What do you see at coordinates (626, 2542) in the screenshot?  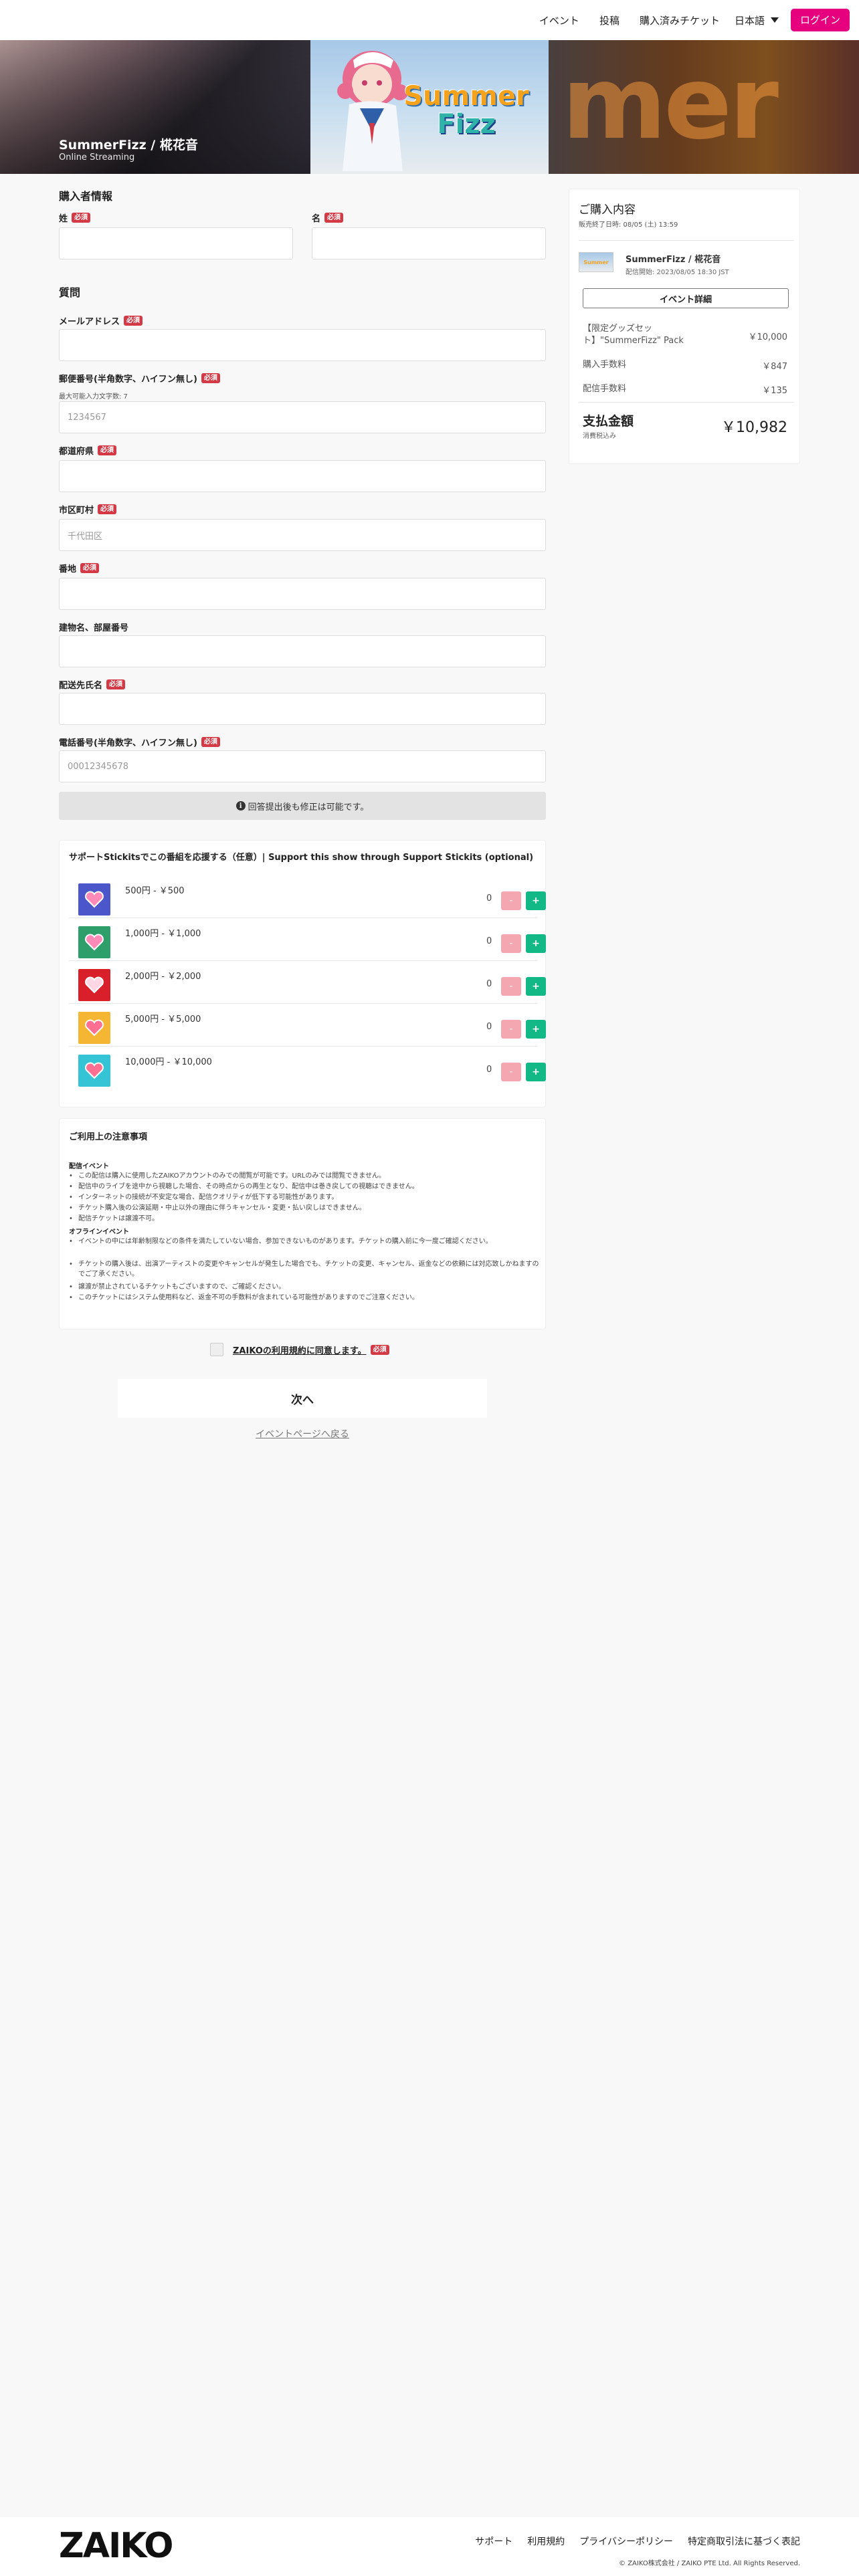 I see `footer-link-privacy: プライバシーポリシー` at bounding box center [626, 2542].